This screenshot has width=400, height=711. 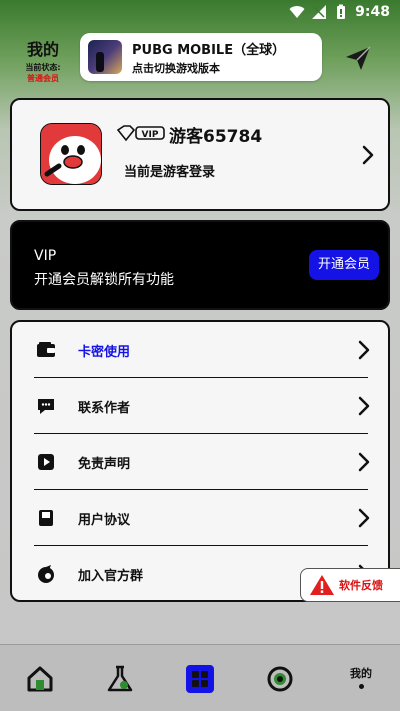 I want to click on signal-icon, so click(x=319, y=12).